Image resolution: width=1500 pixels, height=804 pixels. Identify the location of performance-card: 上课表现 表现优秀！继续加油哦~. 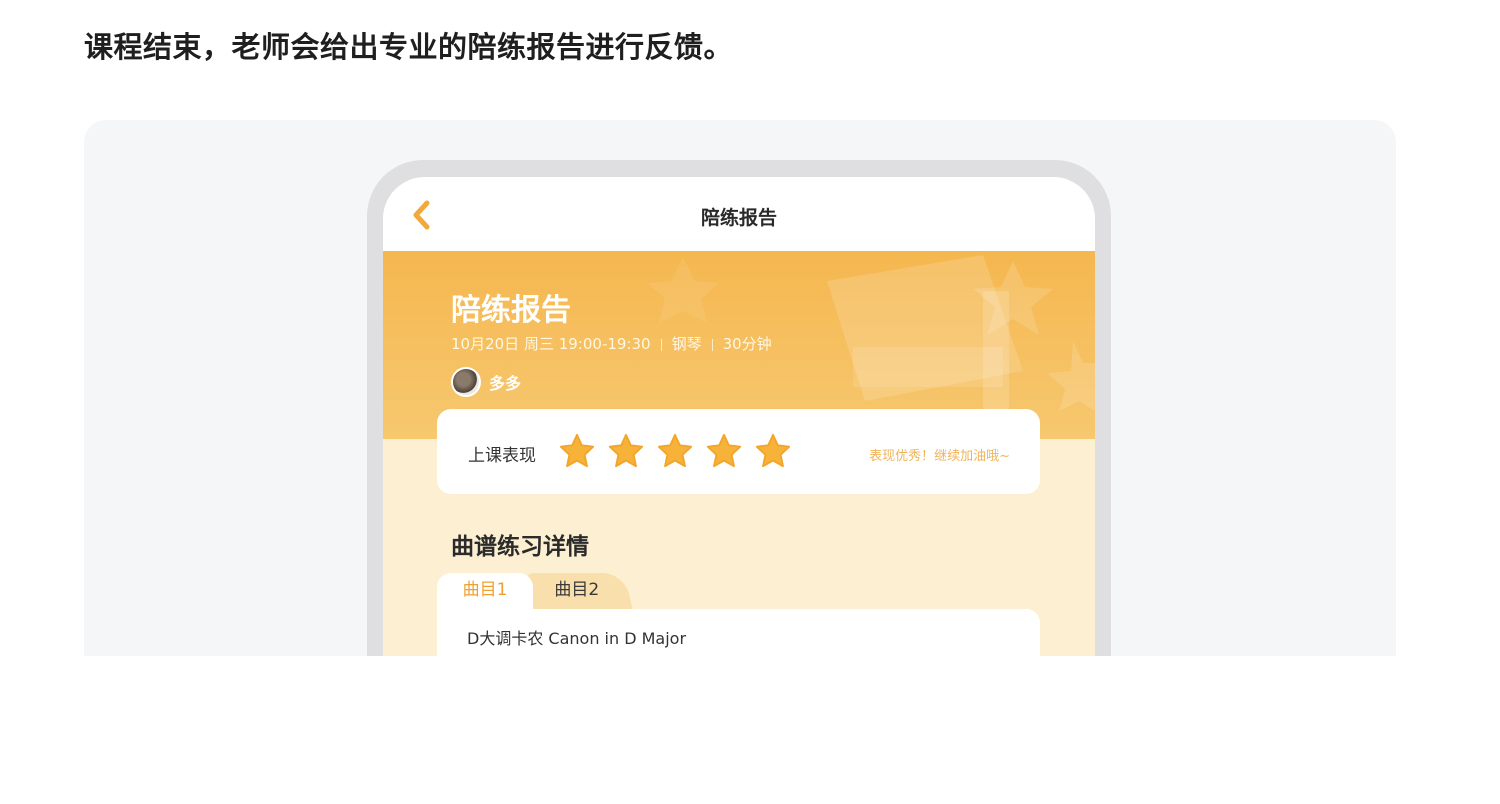
(738, 451).